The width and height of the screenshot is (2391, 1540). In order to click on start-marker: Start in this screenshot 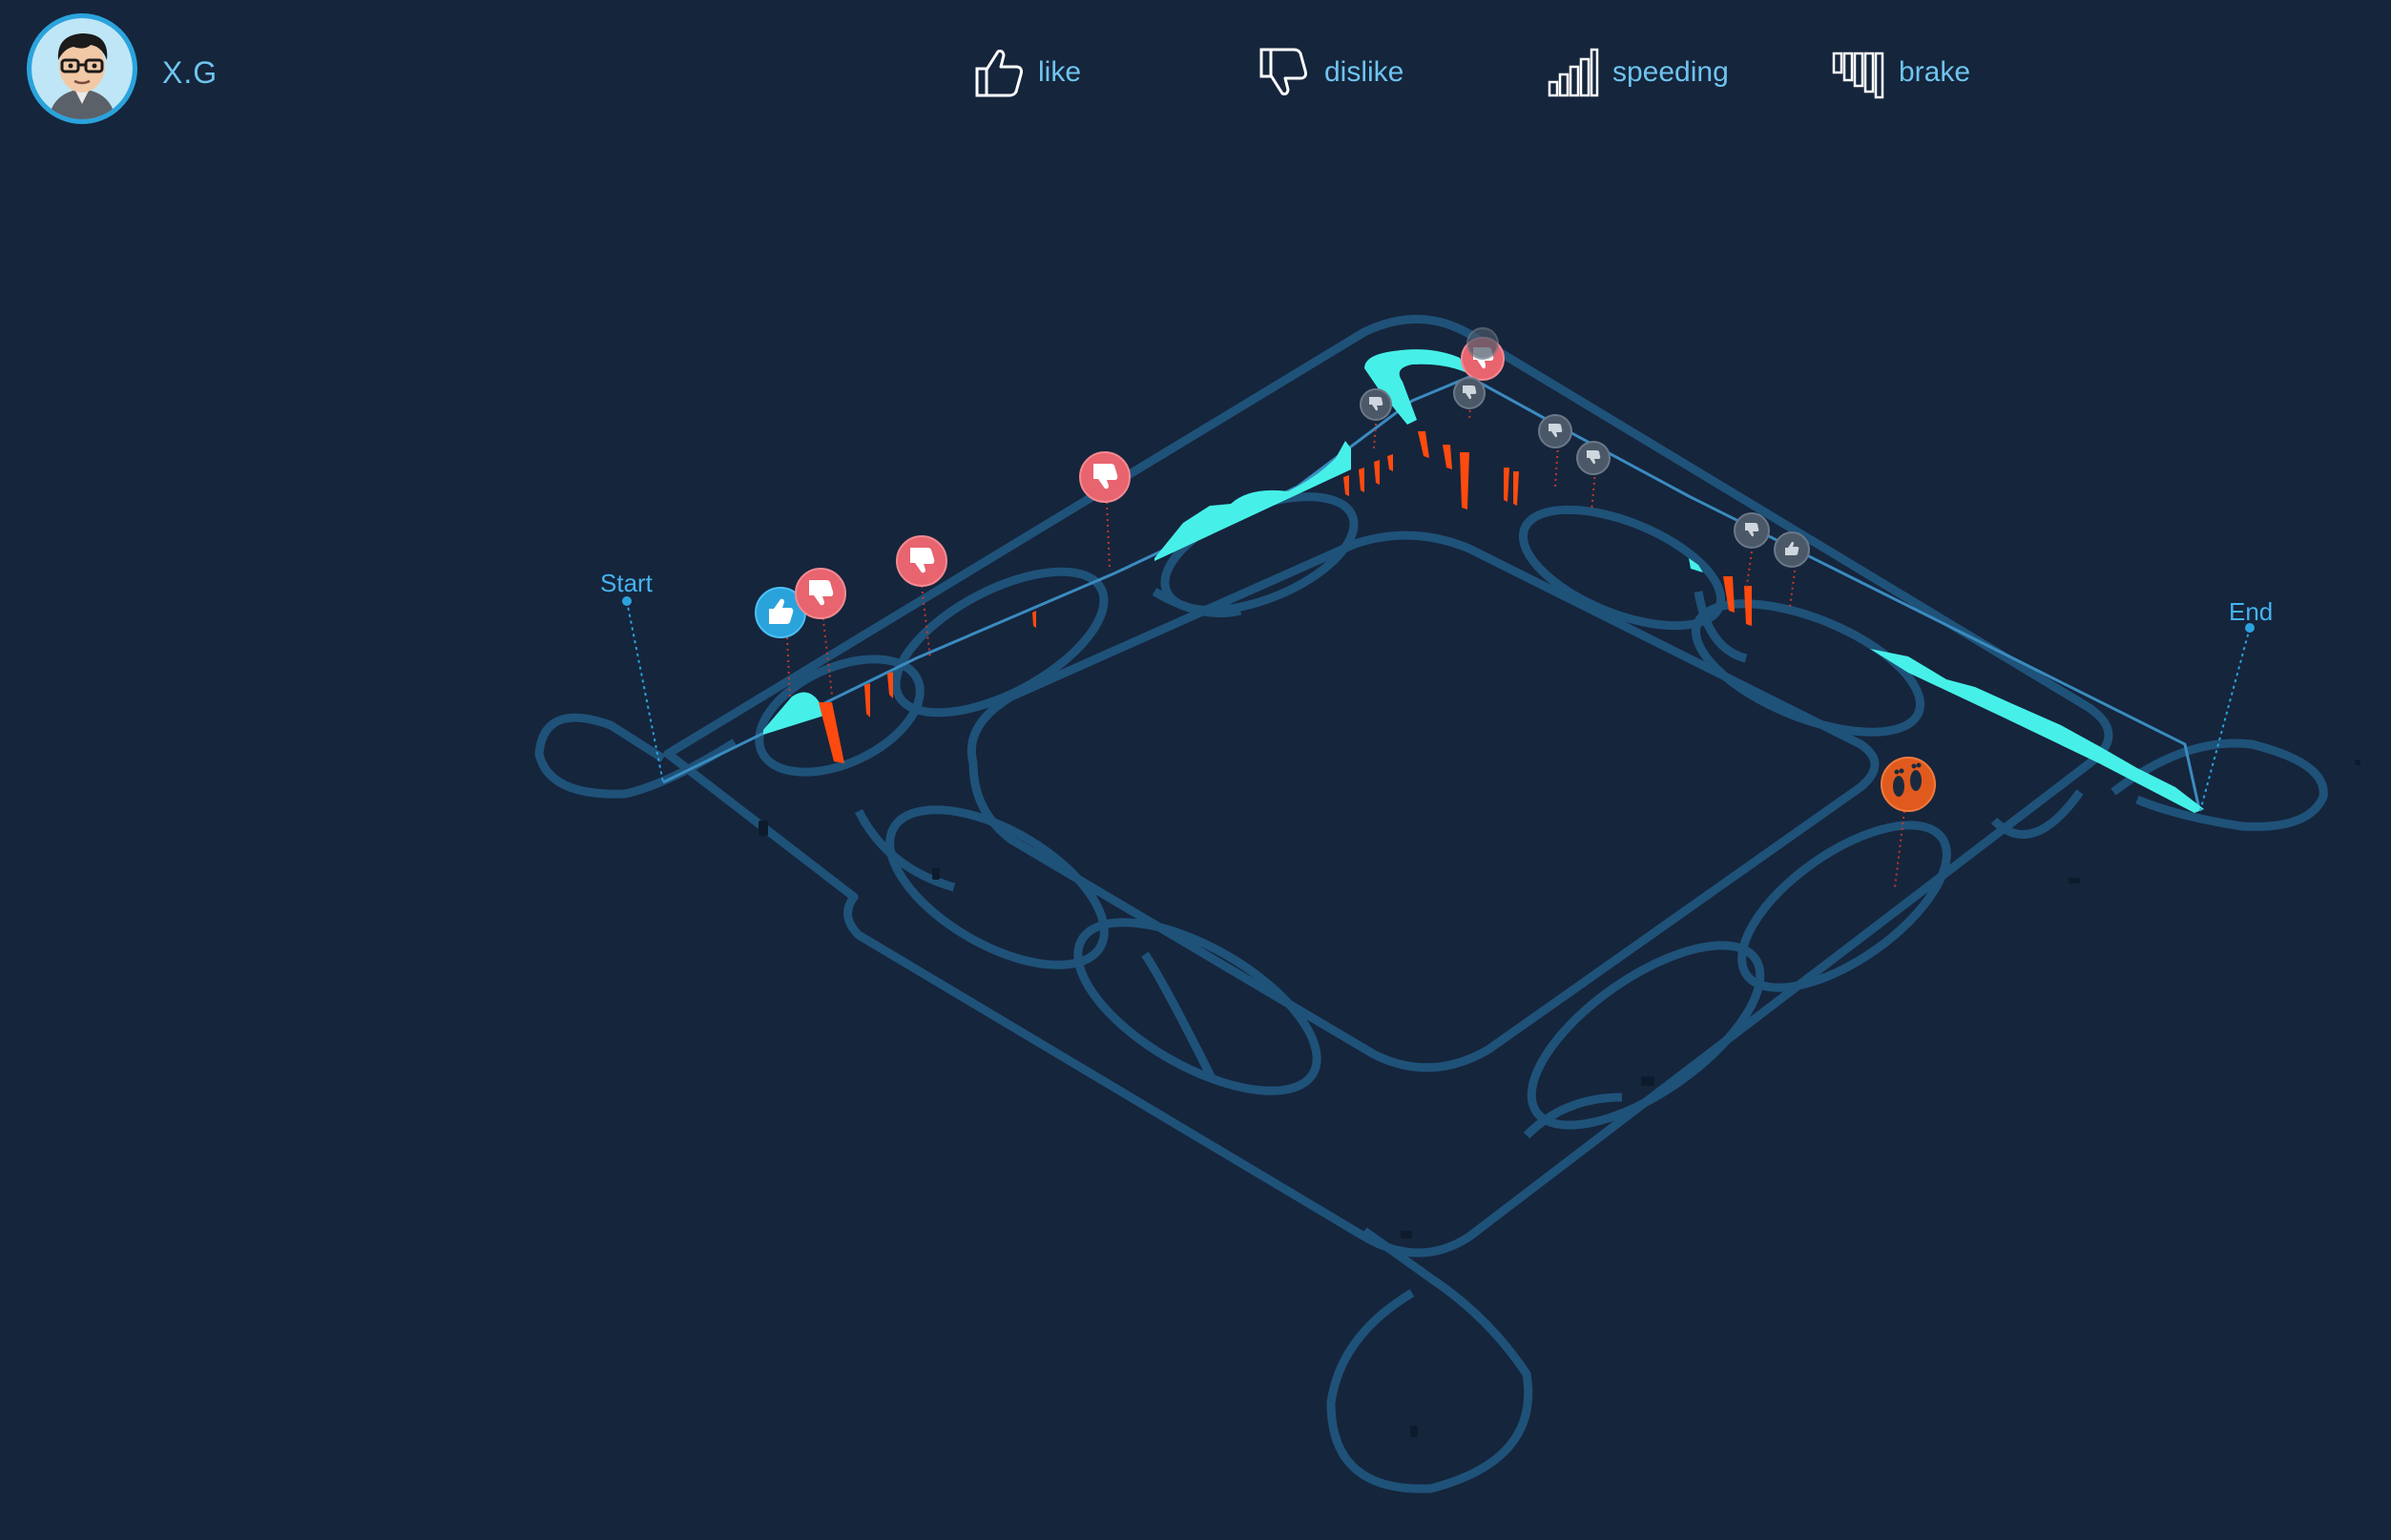, I will do `click(627, 588)`.